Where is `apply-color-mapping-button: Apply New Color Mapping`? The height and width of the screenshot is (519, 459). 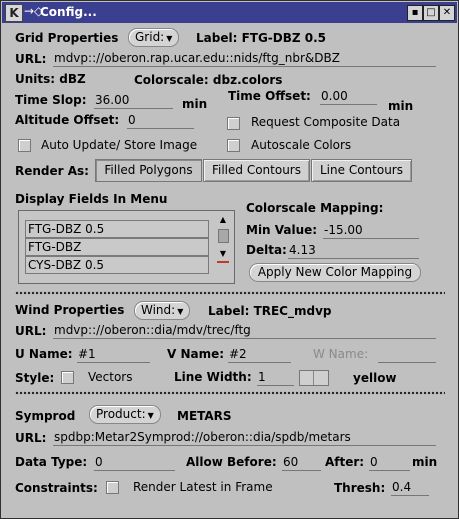 apply-color-mapping-button: Apply New Color Mapping is located at coordinates (335, 272).